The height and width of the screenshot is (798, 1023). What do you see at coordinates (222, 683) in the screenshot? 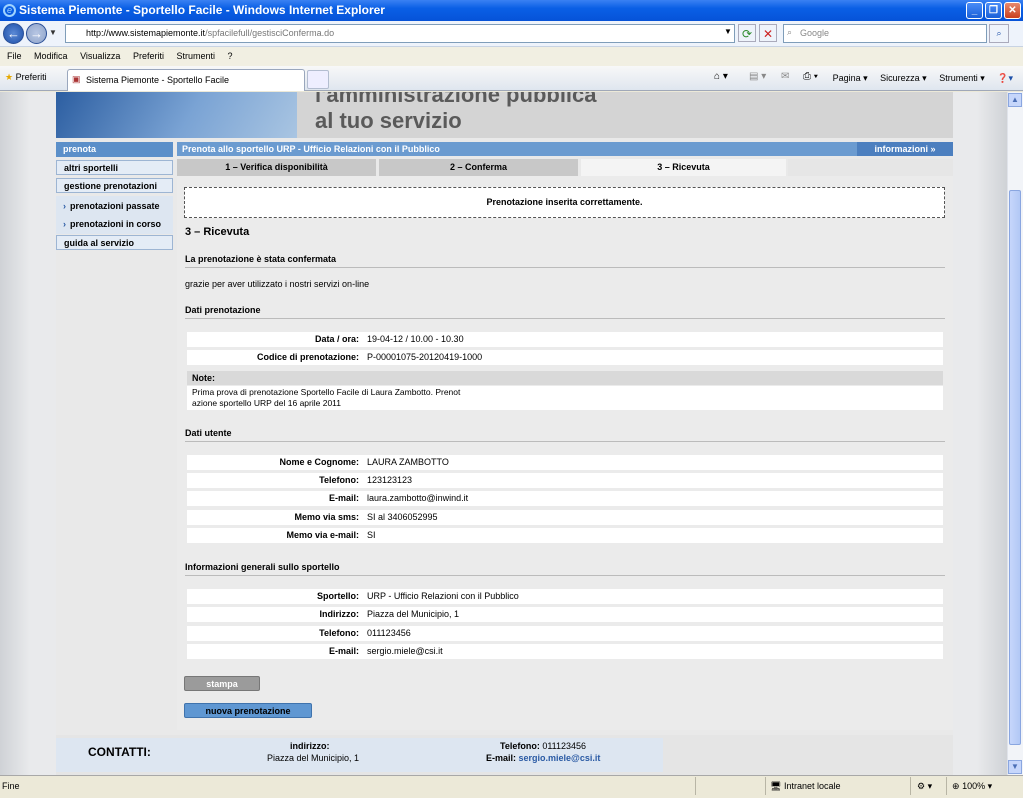
I see `stampa-button: stampa` at bounding box center [222, 683].